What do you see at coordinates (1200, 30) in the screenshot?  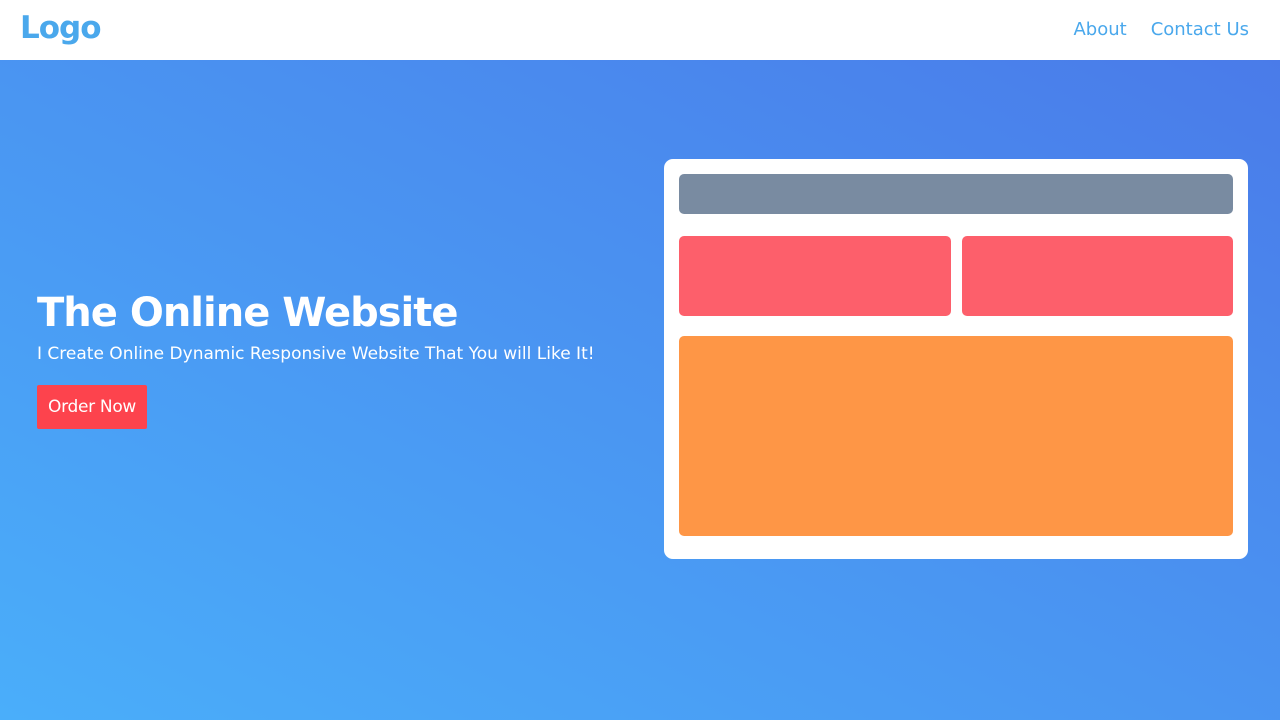 I see `nav-link-contact-us: Contact Us` at bounding box center [1200, 30].